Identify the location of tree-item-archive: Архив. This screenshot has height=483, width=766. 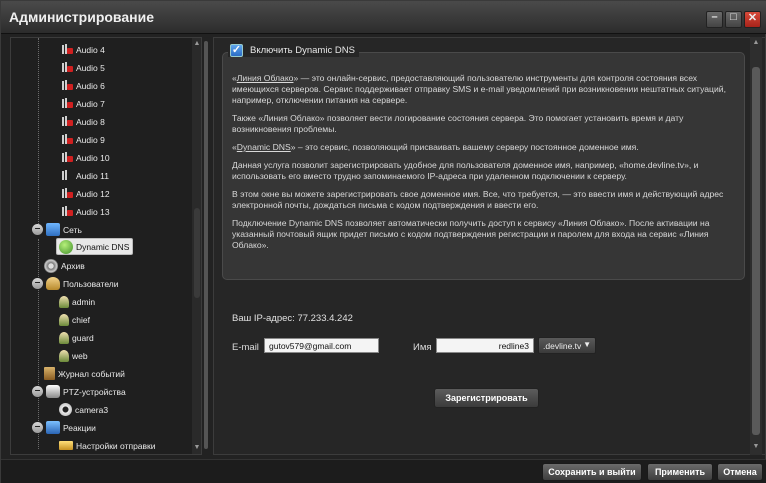
(64, 265).